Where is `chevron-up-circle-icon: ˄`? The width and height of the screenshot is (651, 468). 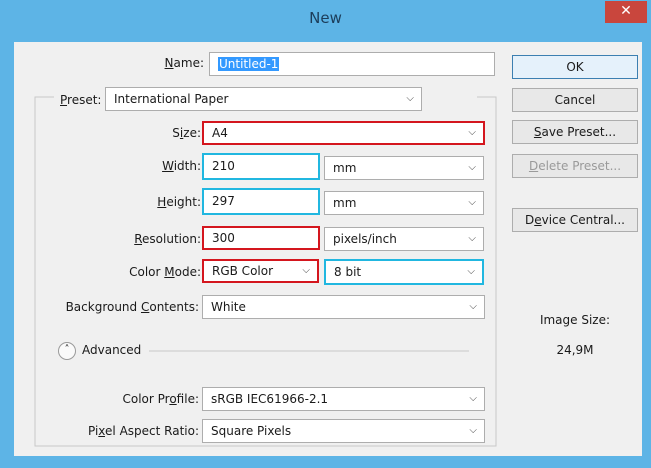 chevron-up-circle-icon: ˄ is located at coordinates (67, 351).